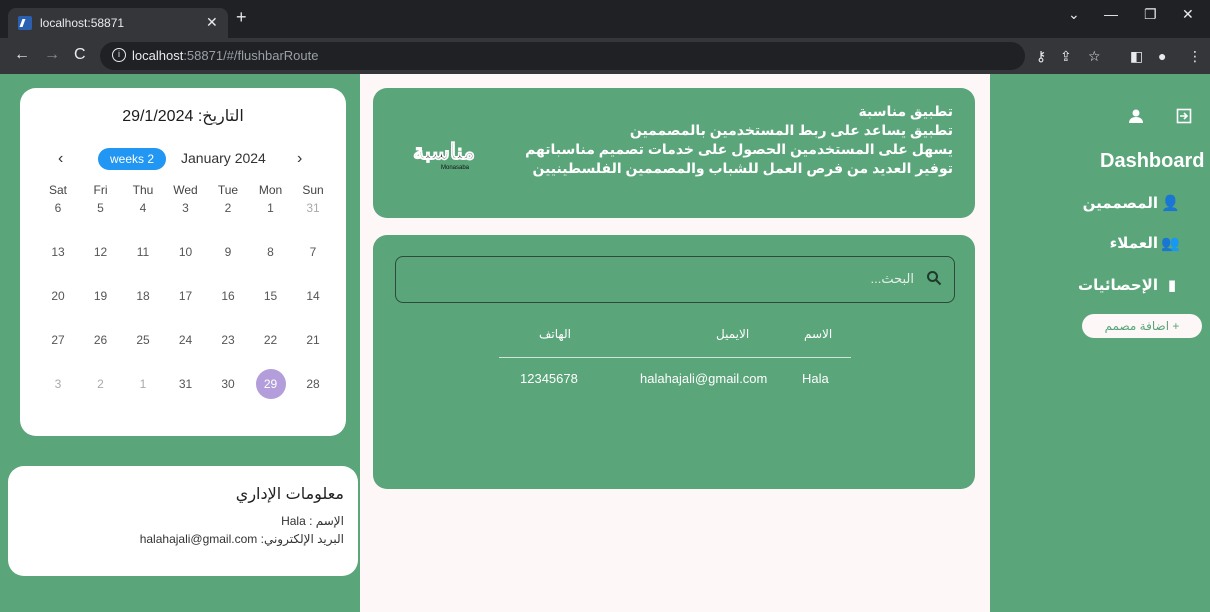 Image resolution: width=1210 pixels, height=612 pixels. What do you see at coordinates (818, 334) in the screenshot?
I see `header-name: الاسم` at bounding box center [818, 334].